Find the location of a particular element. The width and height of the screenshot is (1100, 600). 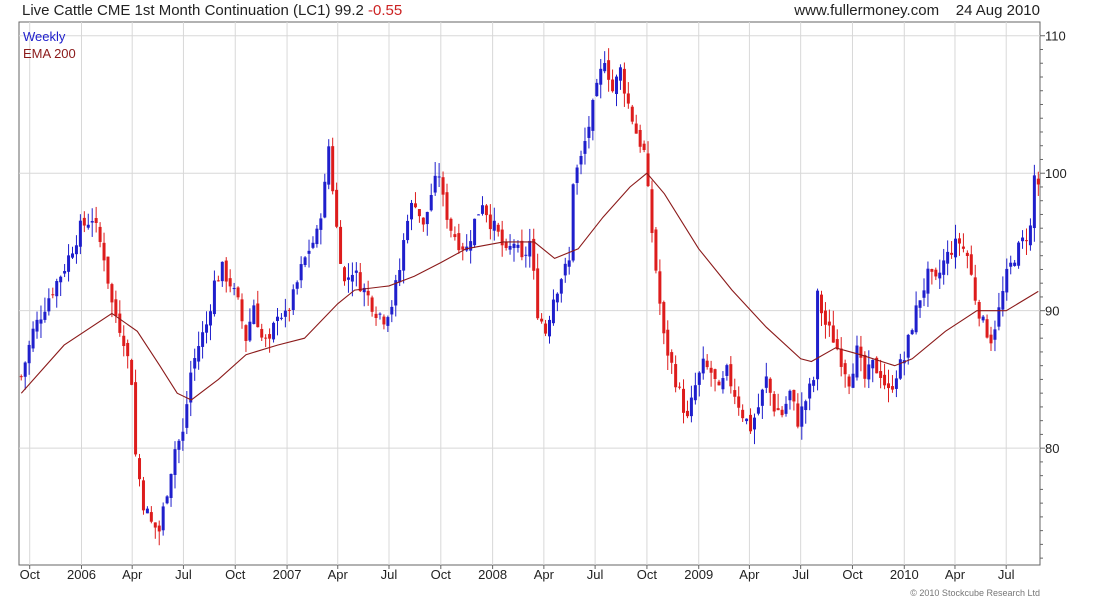

x-tick-label: 2006 is located at coordinates (81, 574).